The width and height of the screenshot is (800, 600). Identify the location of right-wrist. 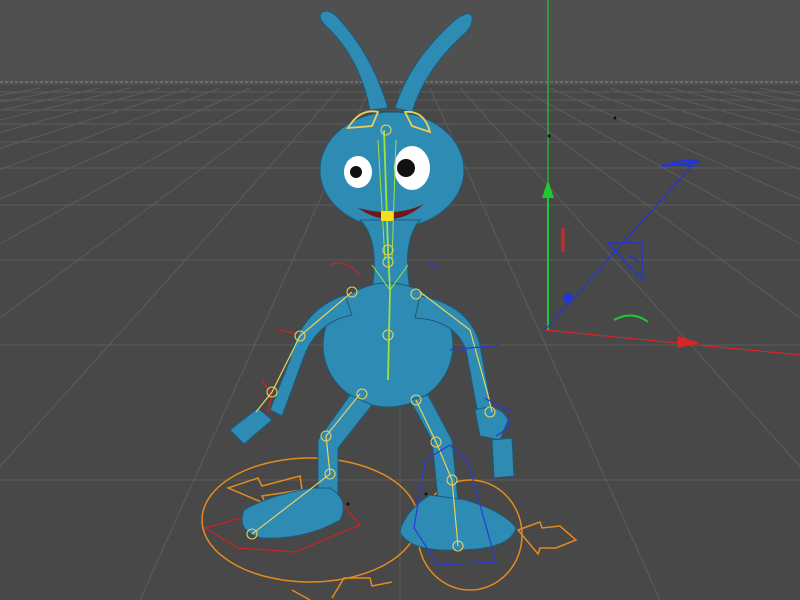
(503, 458).